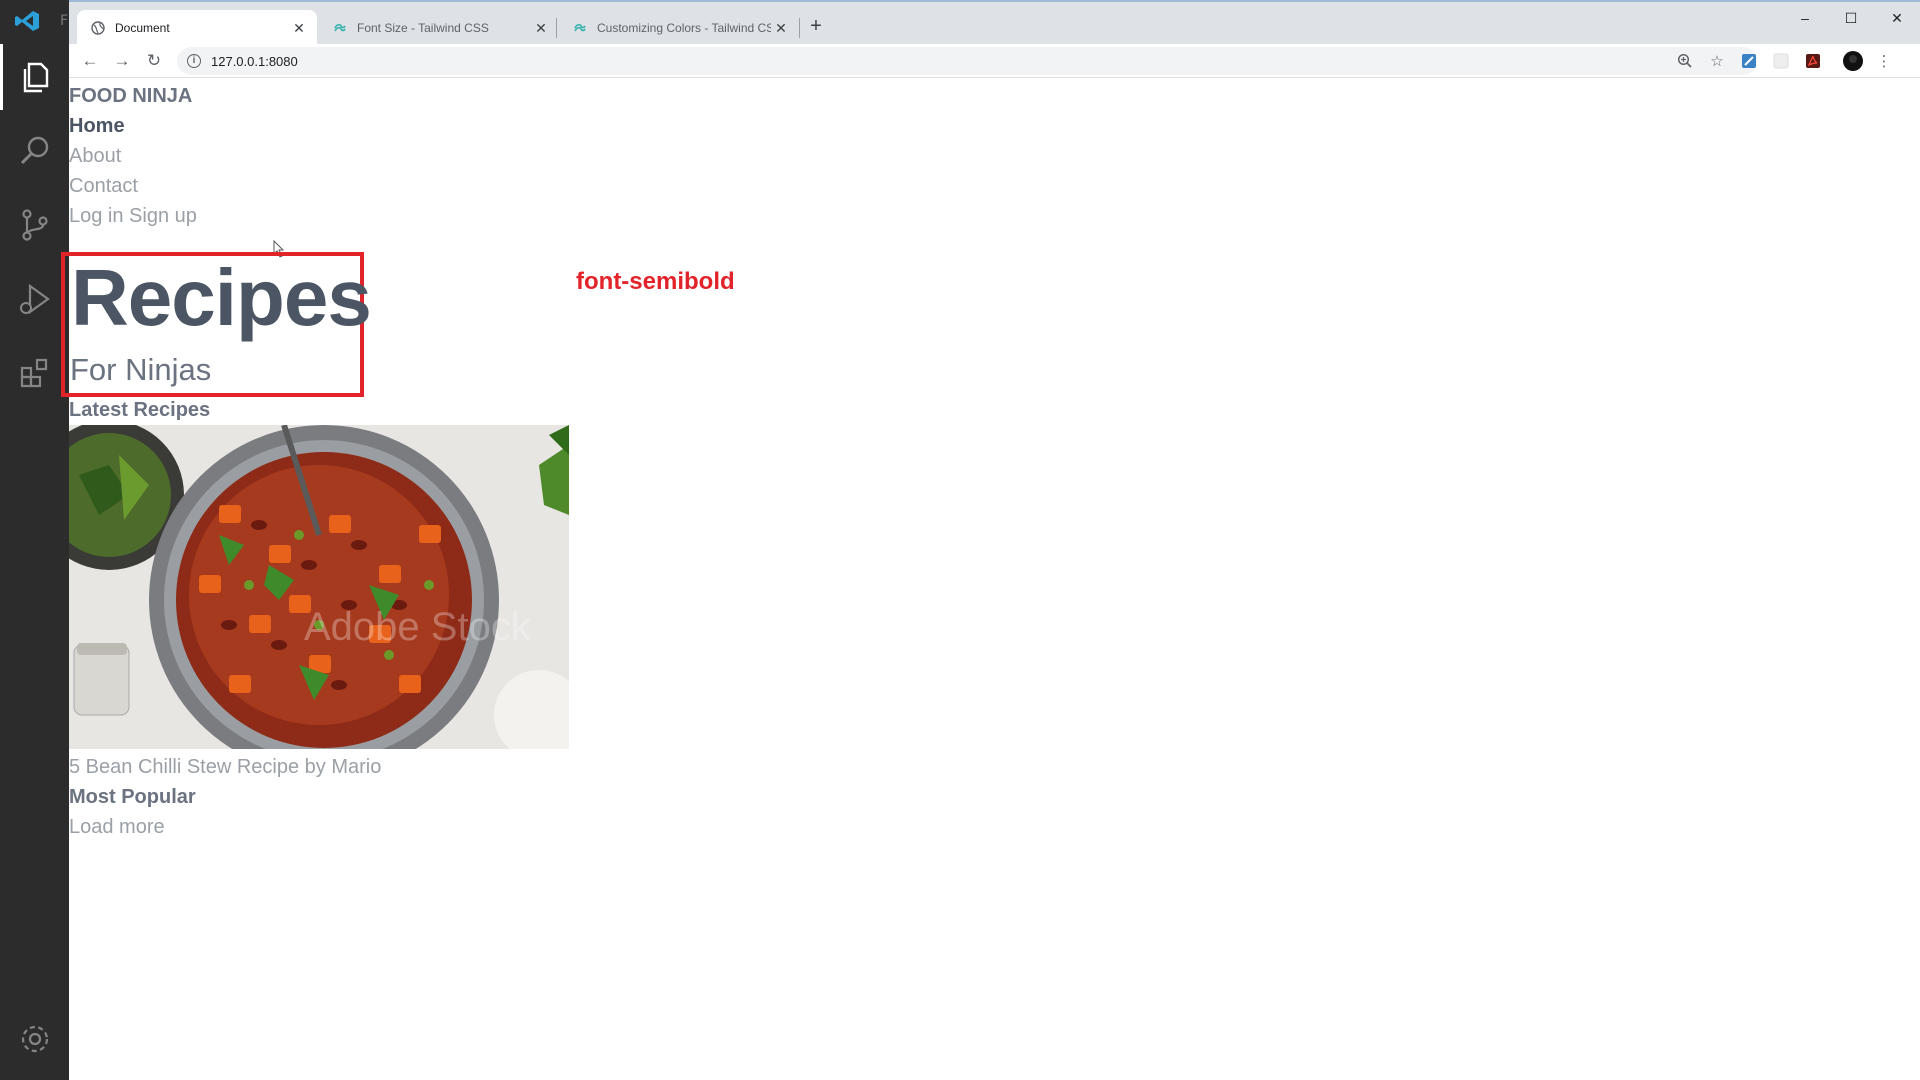 The width and height of the screenshot is (1920, 1080). I want to click on site-info-icon: i, so click(194, 61).